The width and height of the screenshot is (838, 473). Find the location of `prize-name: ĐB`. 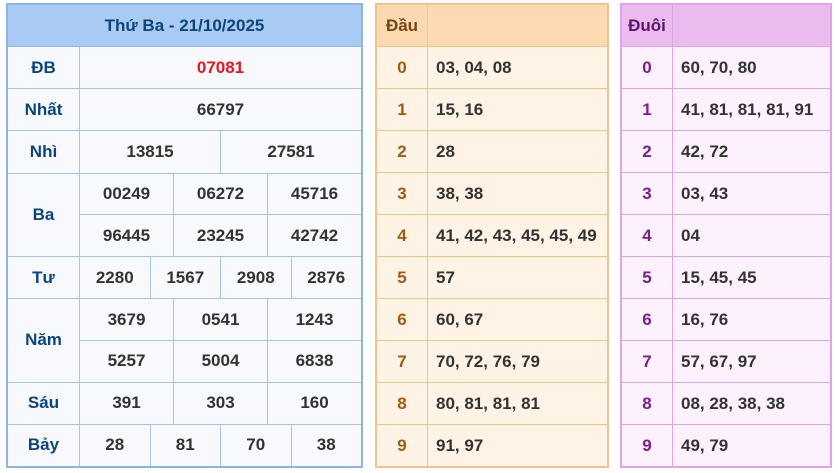

prize-name: ĐB is located at coordinates (44, 68).